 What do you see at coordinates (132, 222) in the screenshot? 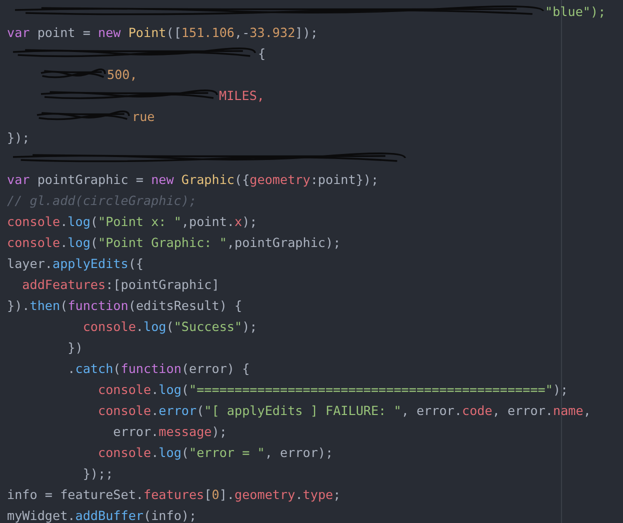
I see `code-line: console.log("Point x: ",point.x);` at bounding box center [132, 222].